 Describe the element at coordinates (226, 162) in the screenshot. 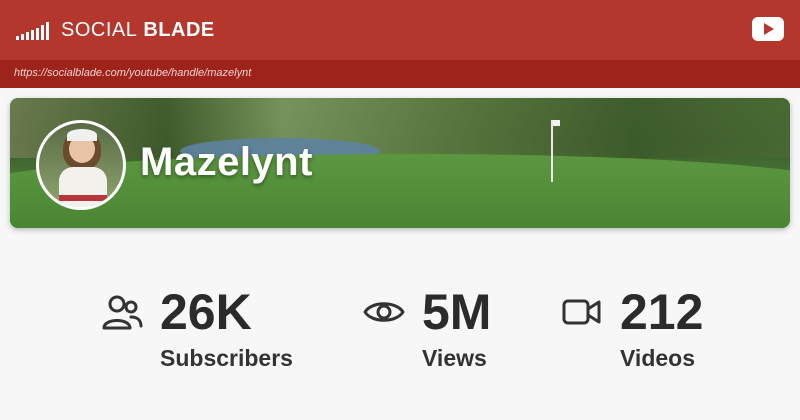

I see `channel-name: Mazelynt` at that location.